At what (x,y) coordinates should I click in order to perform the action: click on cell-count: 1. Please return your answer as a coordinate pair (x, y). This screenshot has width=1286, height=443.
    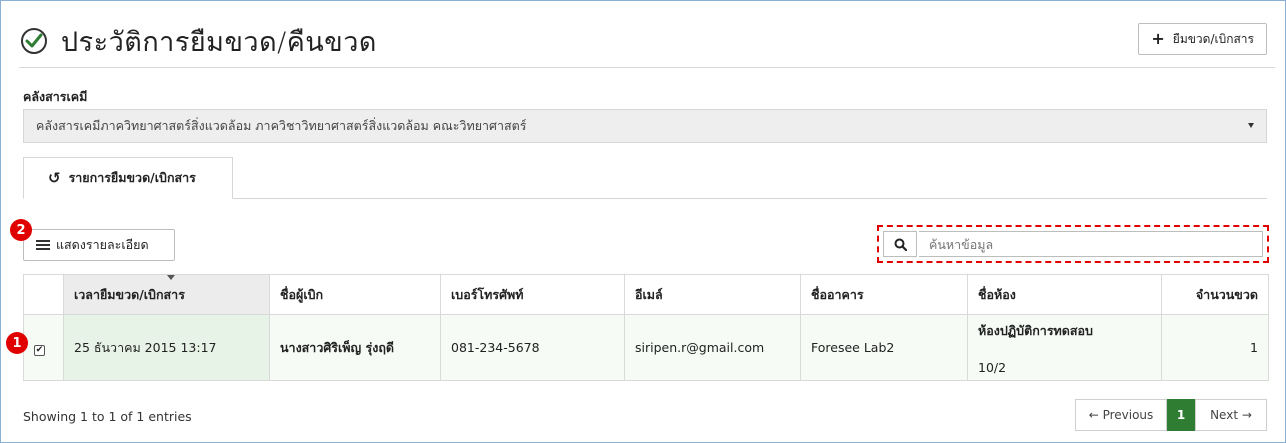
    Looking at the image, I should click on (1215, 347).